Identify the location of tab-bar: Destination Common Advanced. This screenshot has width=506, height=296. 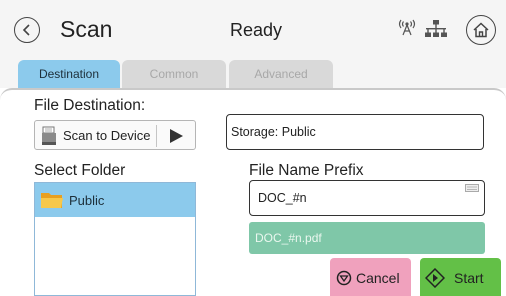
(253, 72).